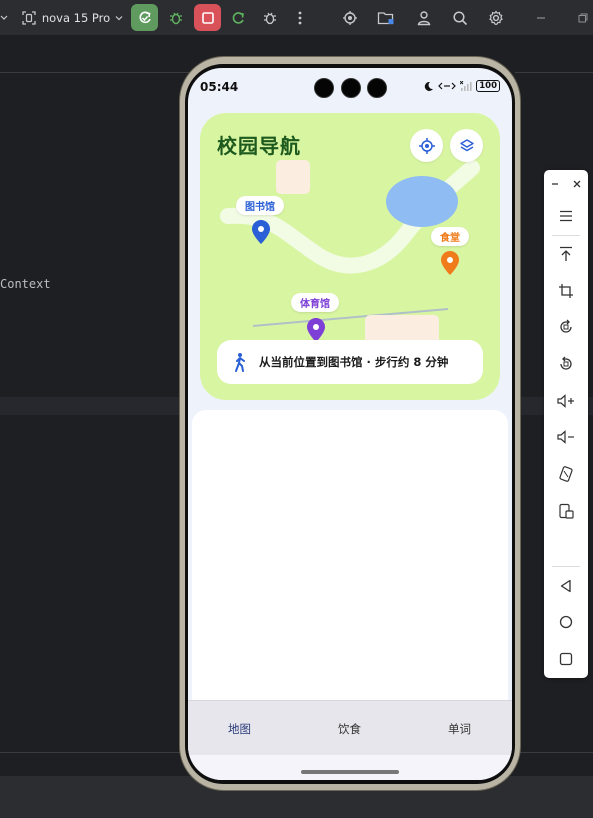 The image size is (593, 818). What do you see at coordinates (259, 146) in the screenshot?
I see `map-title: 校园导航` at bounding box center [259, 146].